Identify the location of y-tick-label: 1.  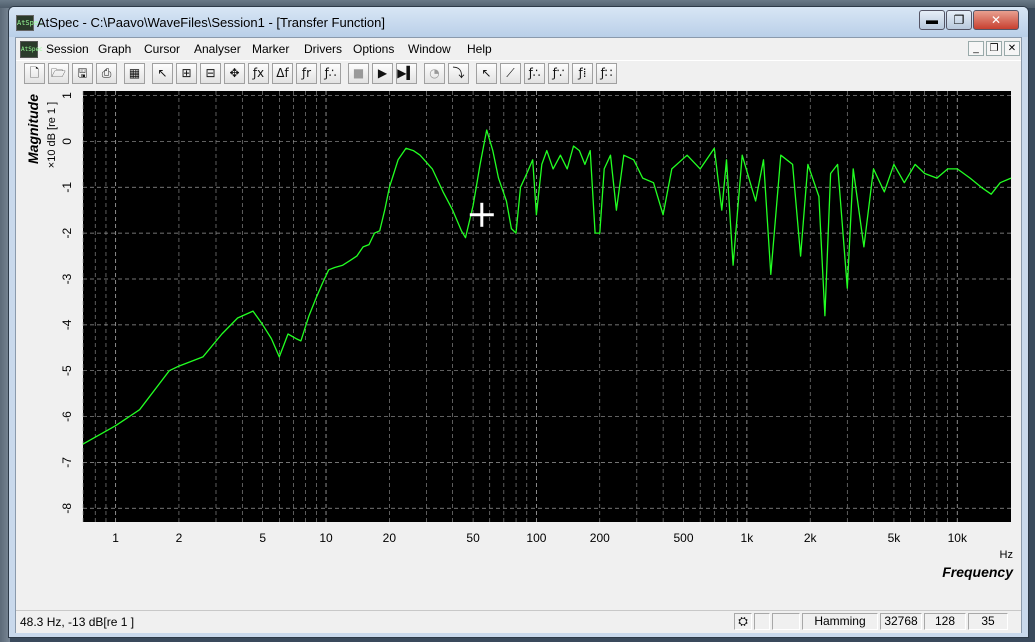
(67, 95).